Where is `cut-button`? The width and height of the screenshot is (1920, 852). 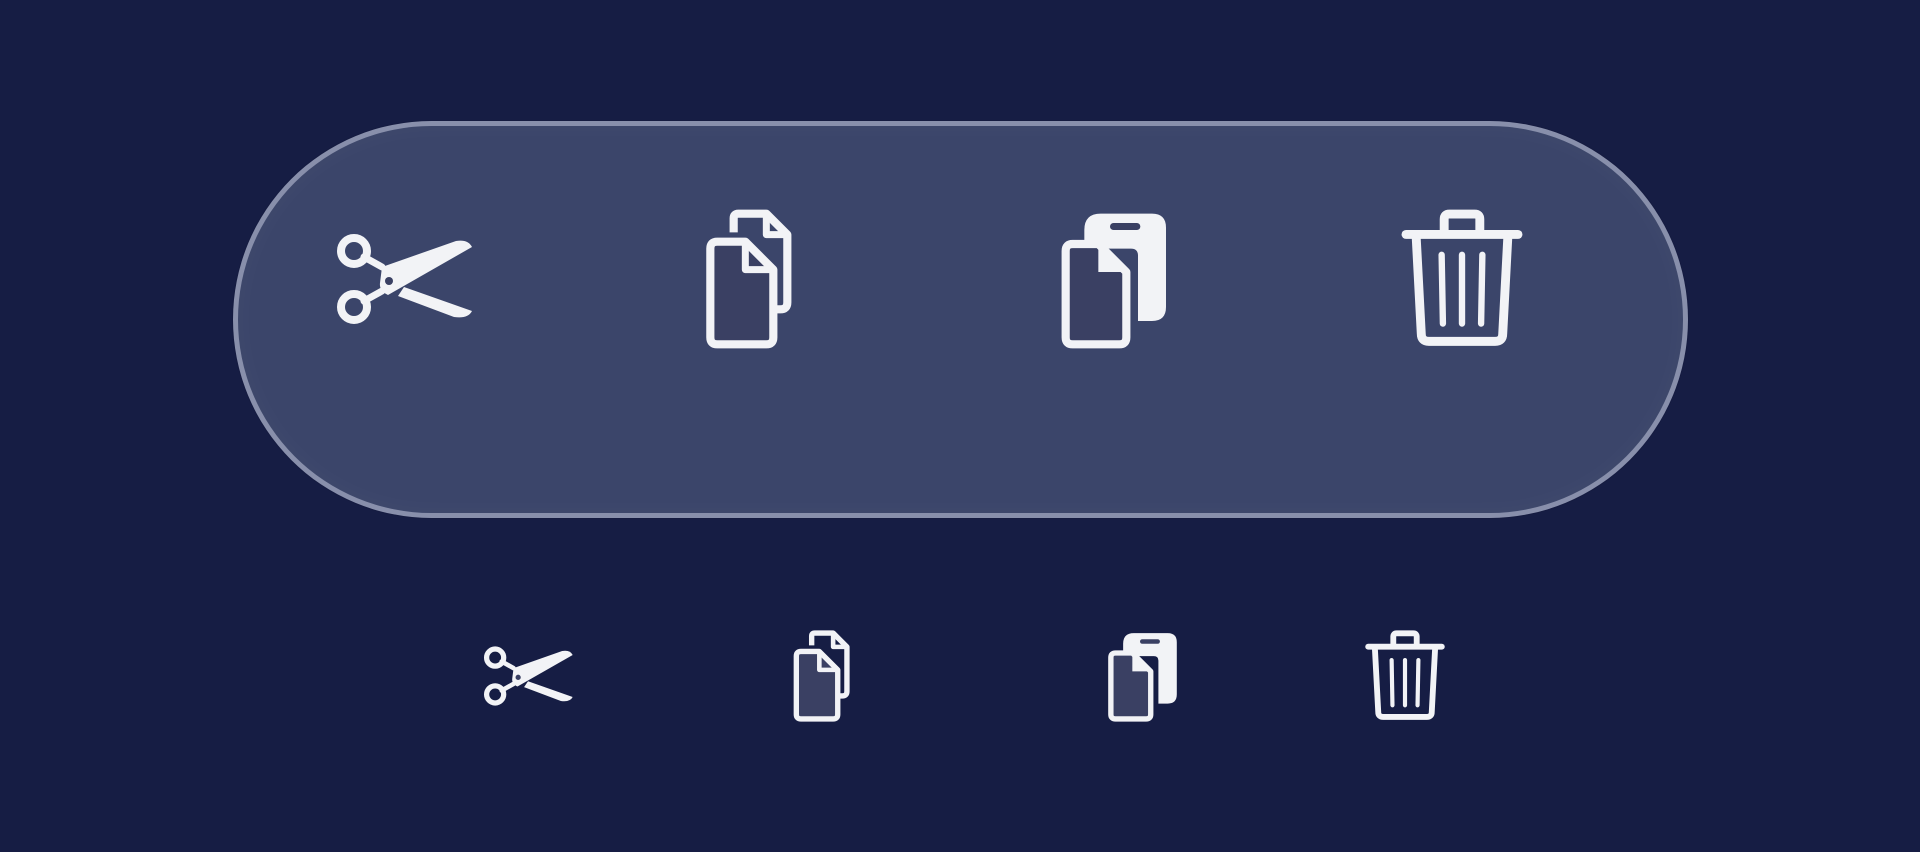
cut-button is located at coordinates (404, 279).